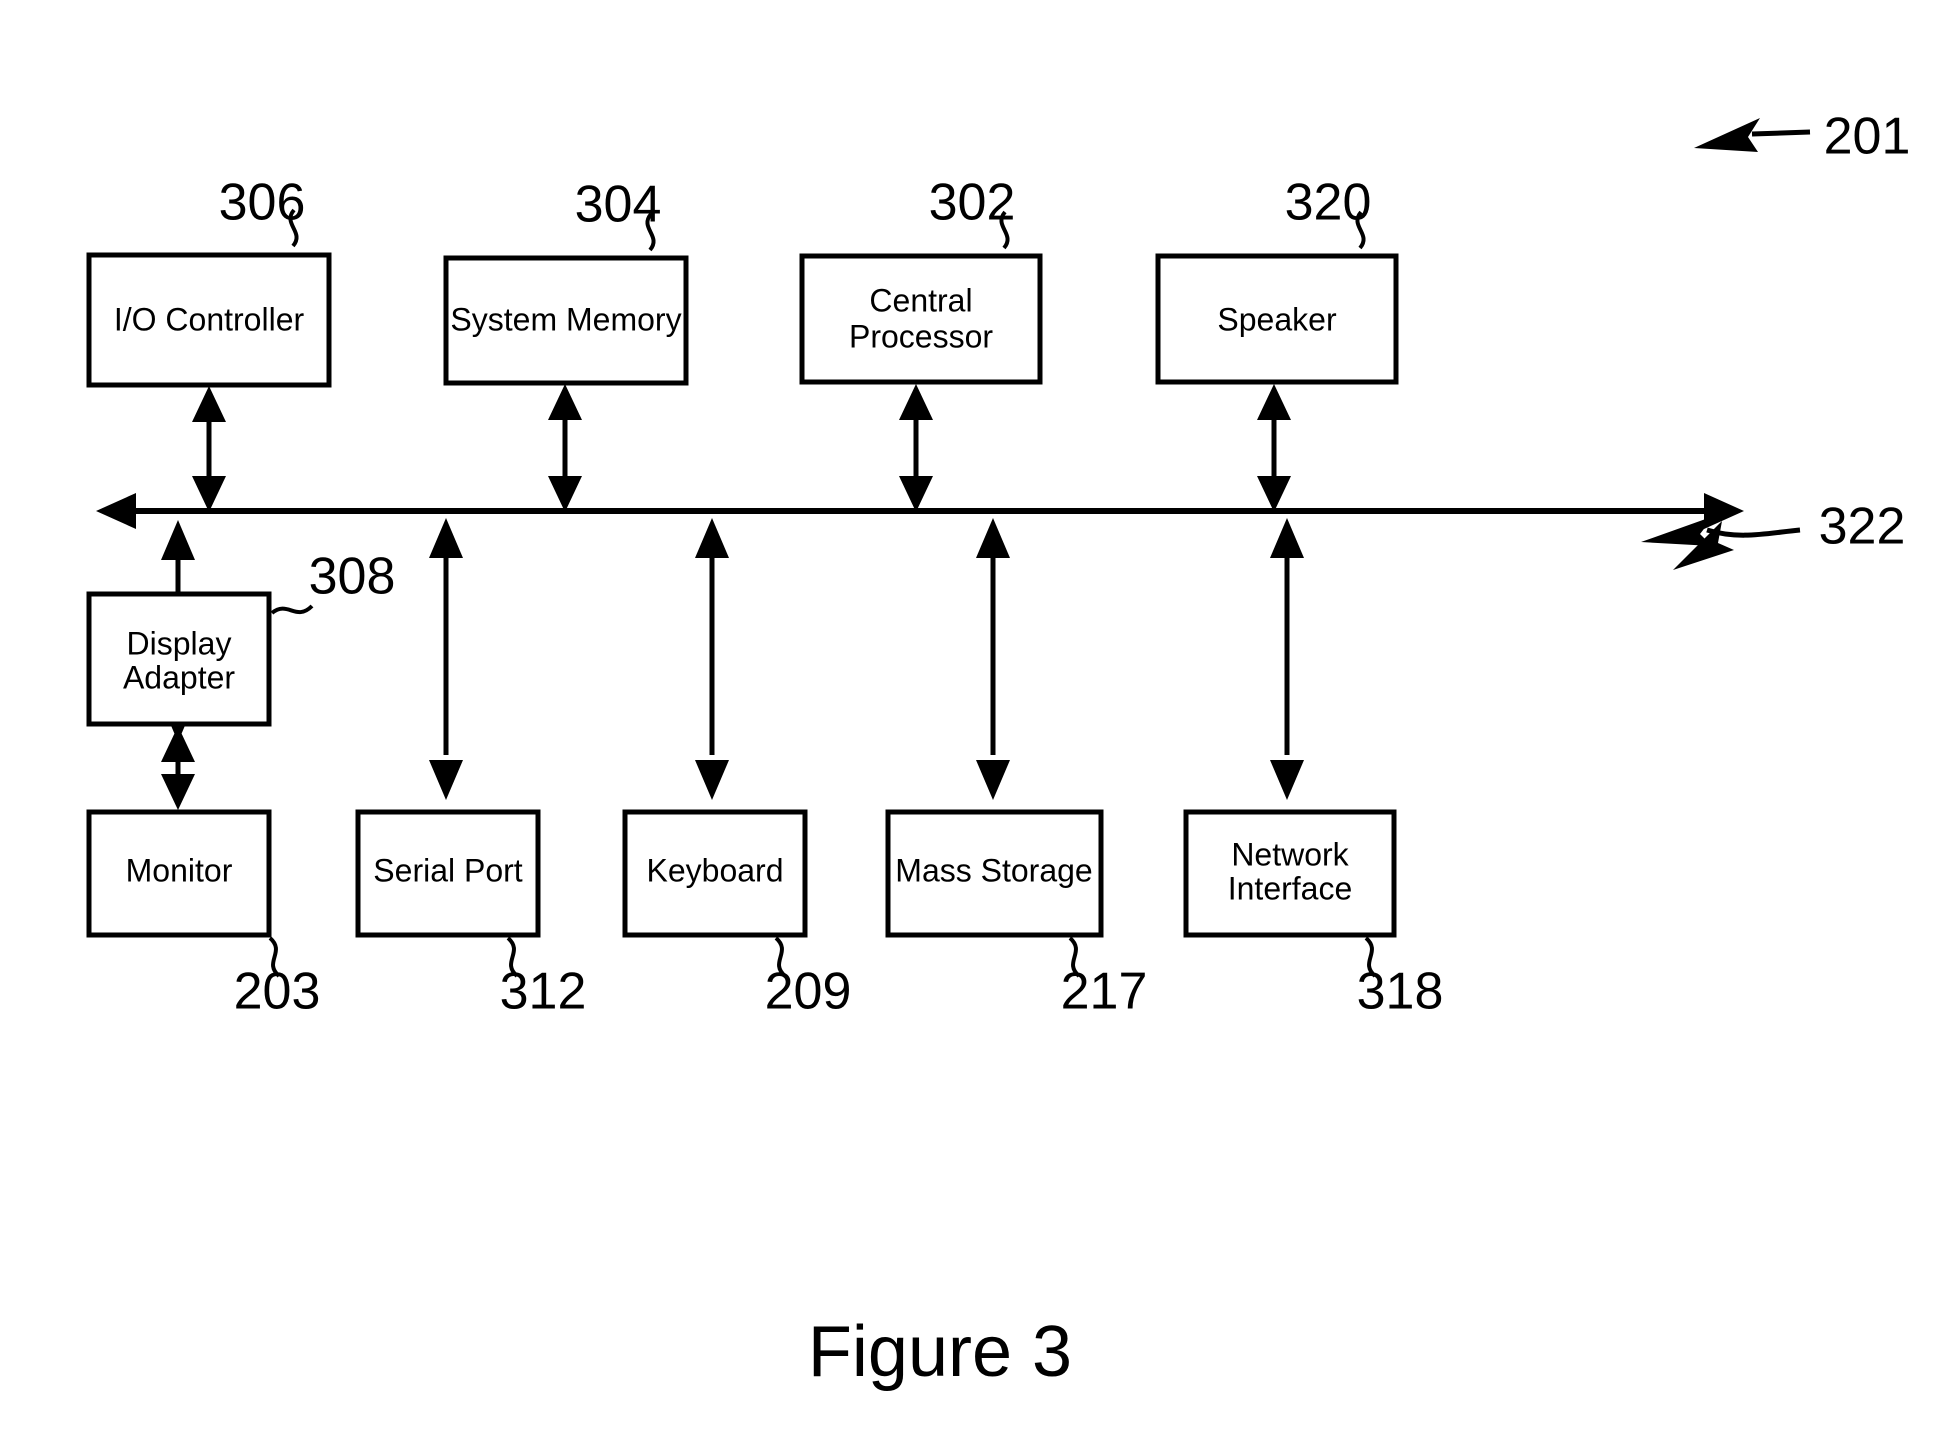 Image resolution: width=1948 pixels, height=1429 pixels. I want to click on block-keyboard: Keyboard 209, so click(737, 915).